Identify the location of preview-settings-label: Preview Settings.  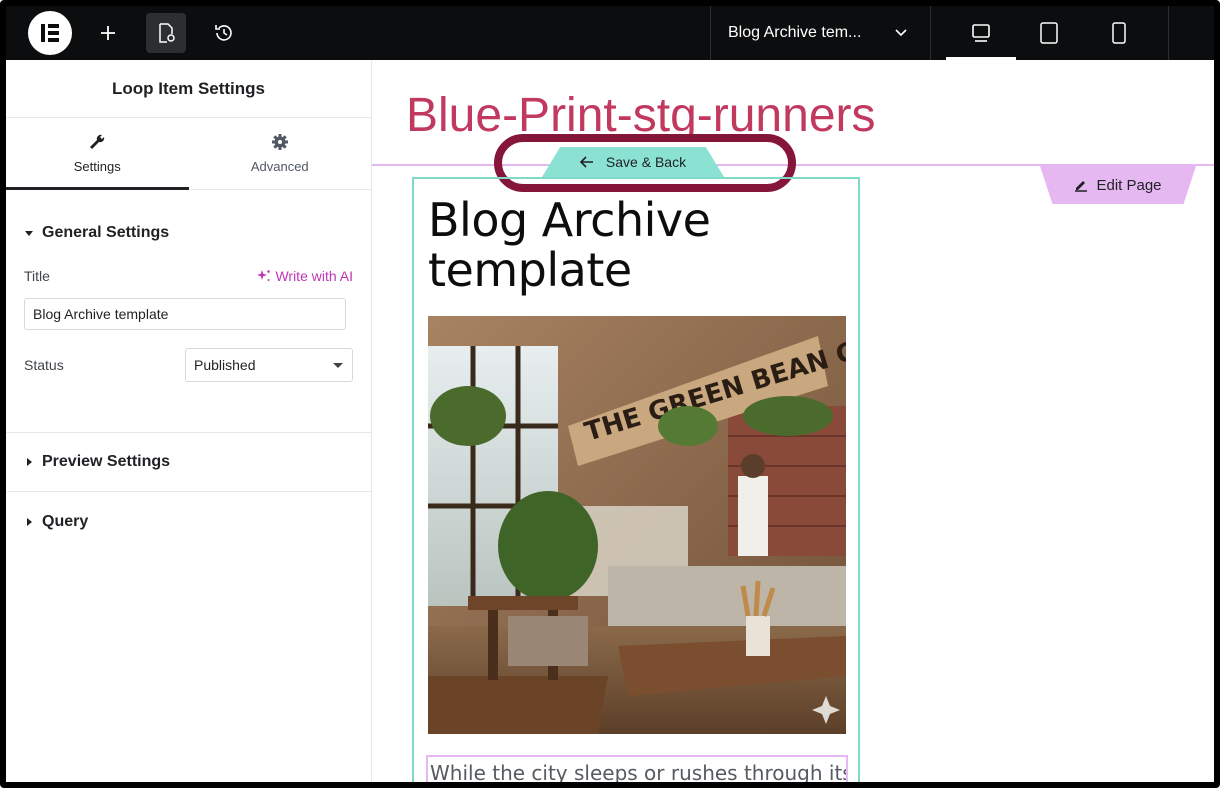
(106, 461).